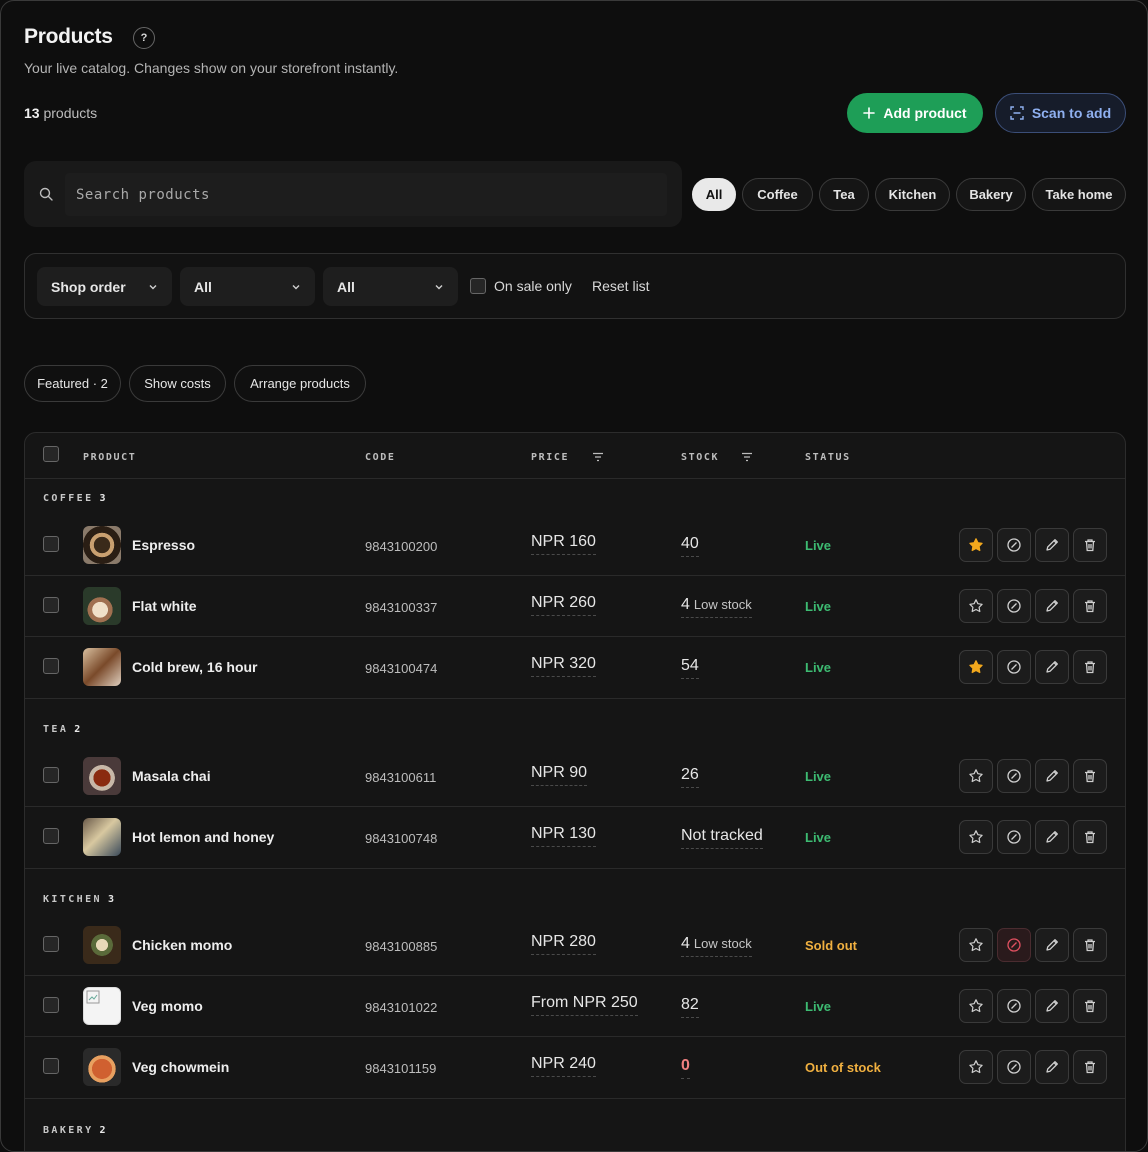  What do you see at coordinates (247, 286) in the screenshot?
I see `filter-select-1: All` at bounding box center [247, 286].